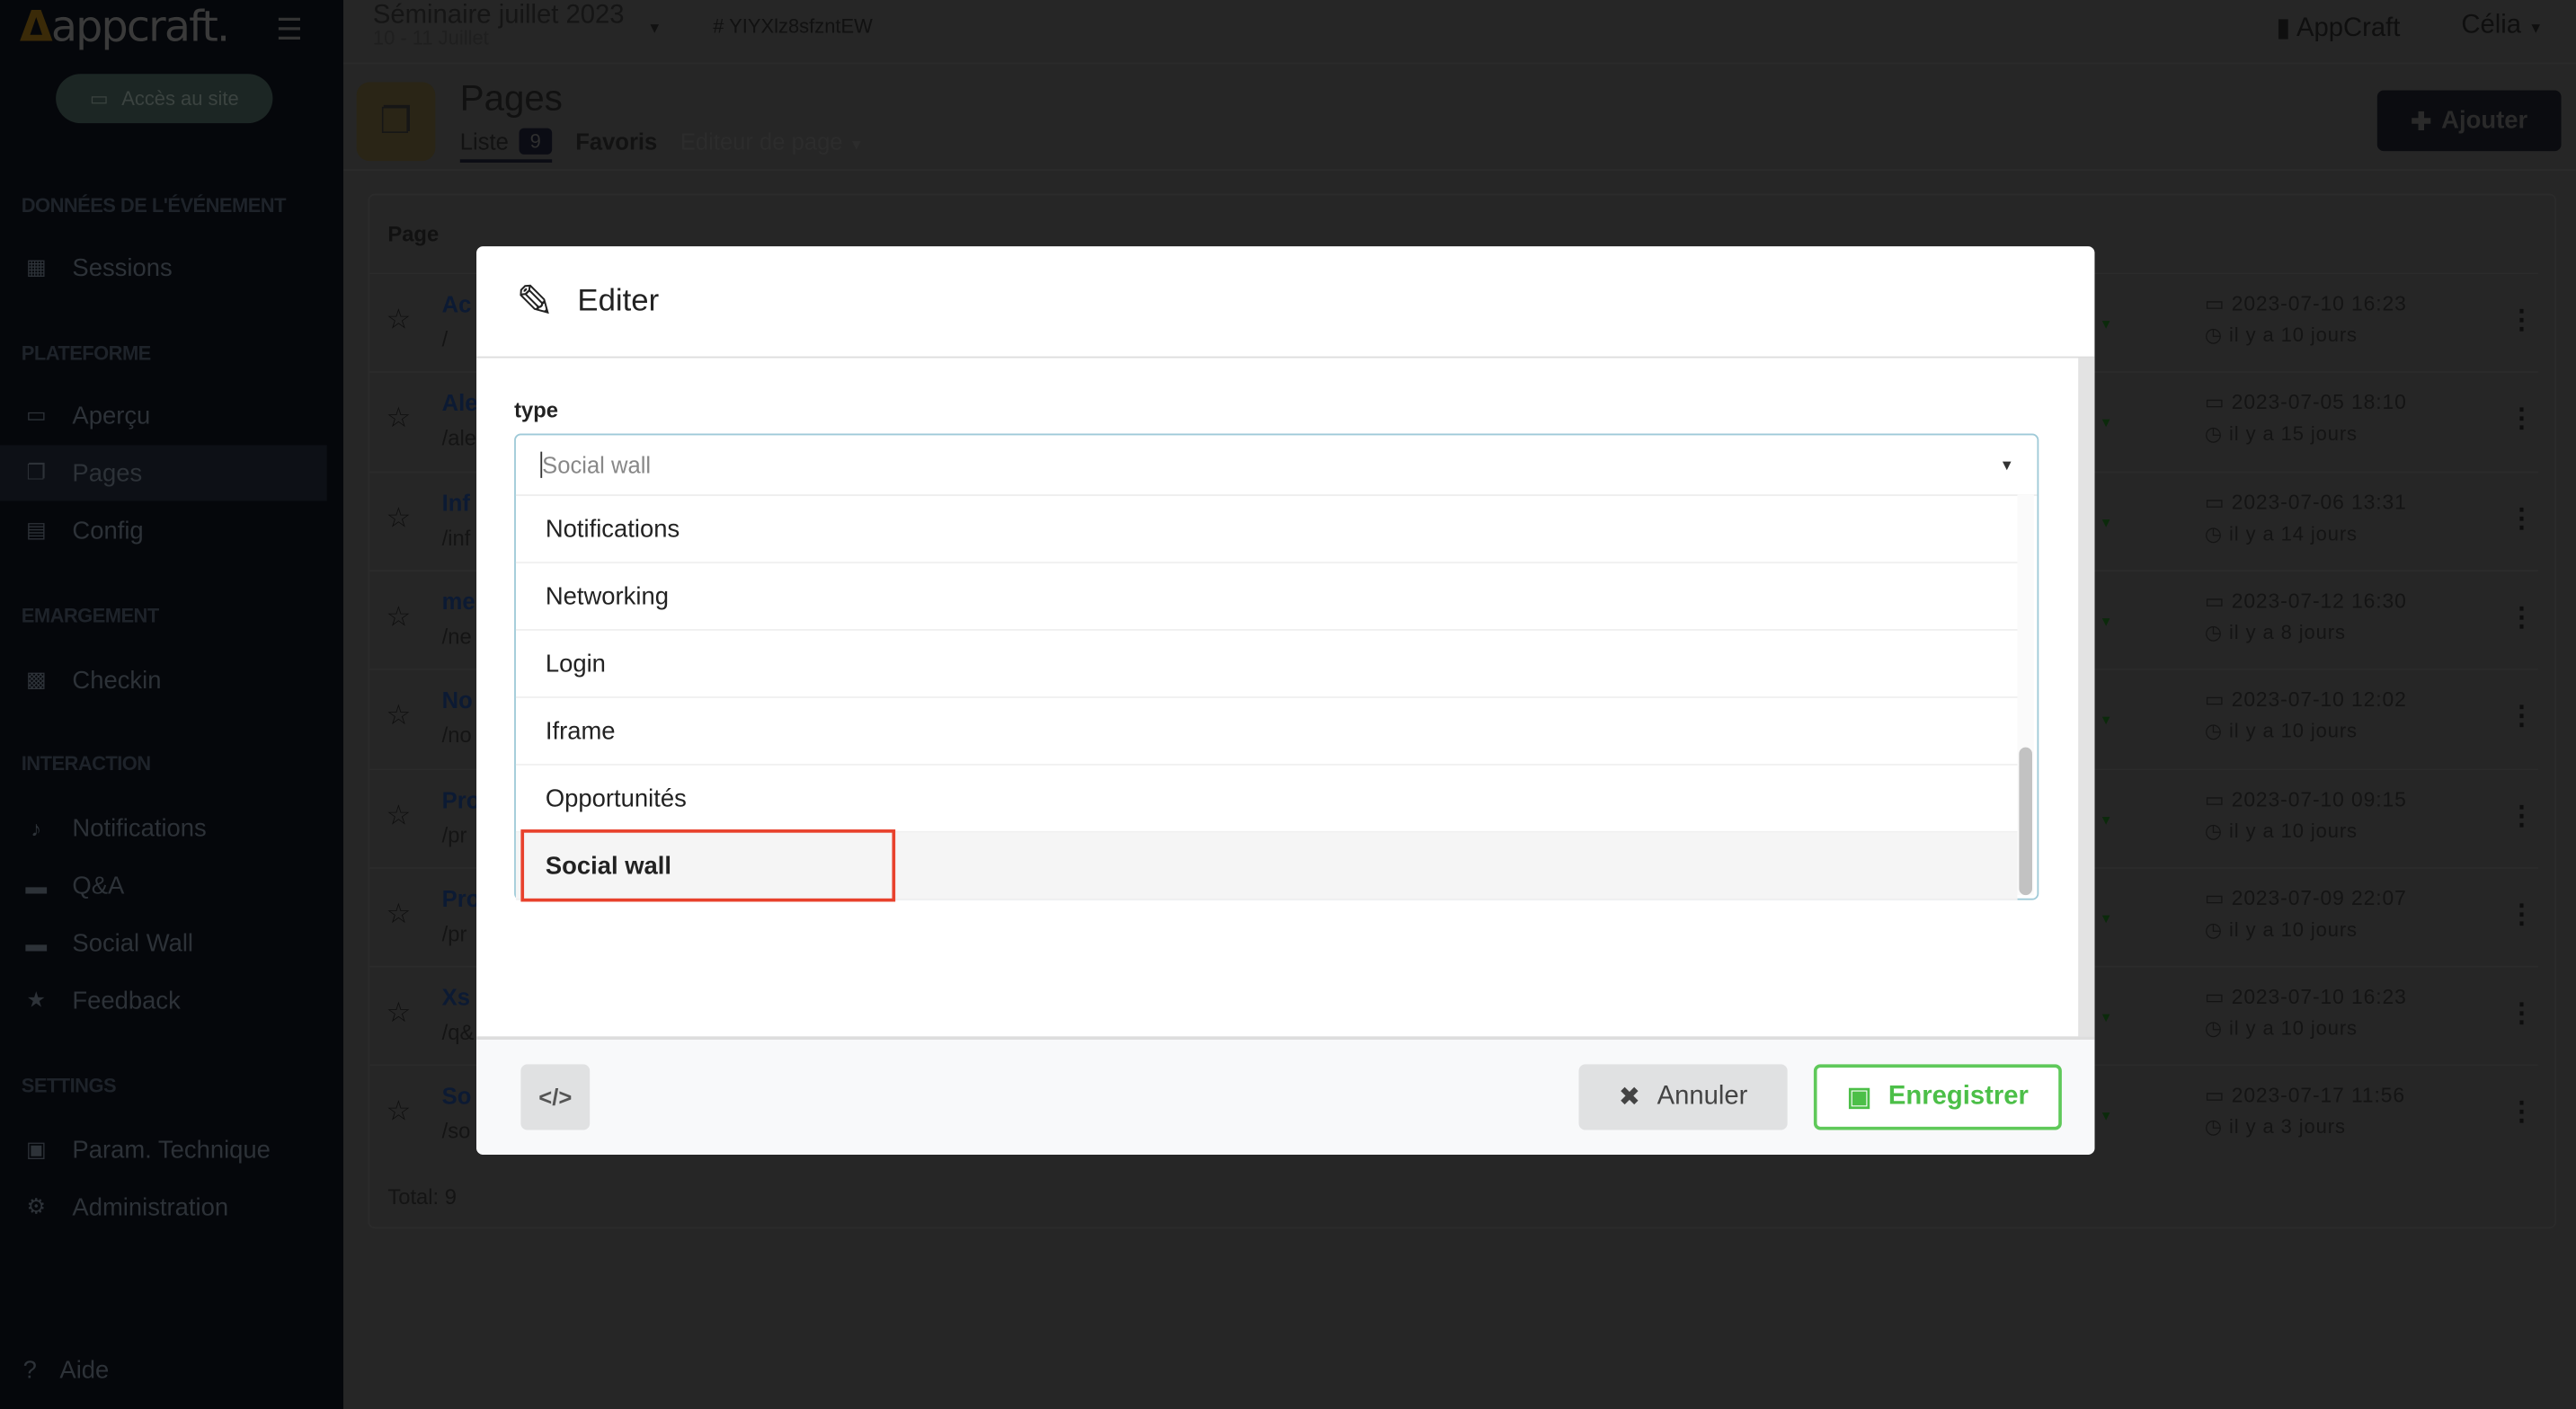  What do you see at coordinates (163, 885) in the screenshot?
I see `sidebar-item-q-a: ▬ Q&A` at bounding box center [163, 885].